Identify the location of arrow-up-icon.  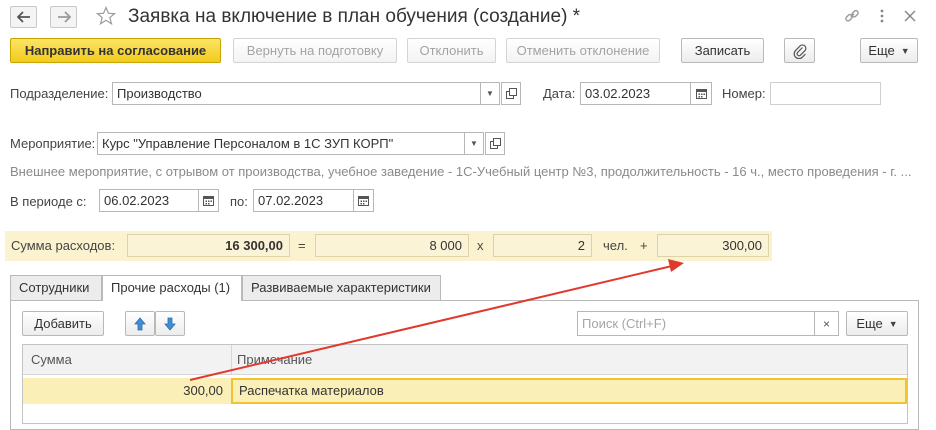
(140, 323).